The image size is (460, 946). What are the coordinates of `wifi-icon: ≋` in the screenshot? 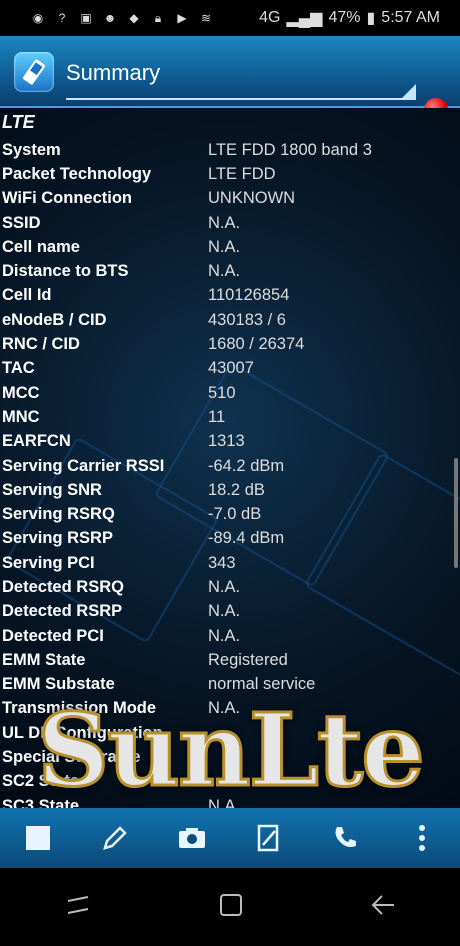 It's located at (206, 18).